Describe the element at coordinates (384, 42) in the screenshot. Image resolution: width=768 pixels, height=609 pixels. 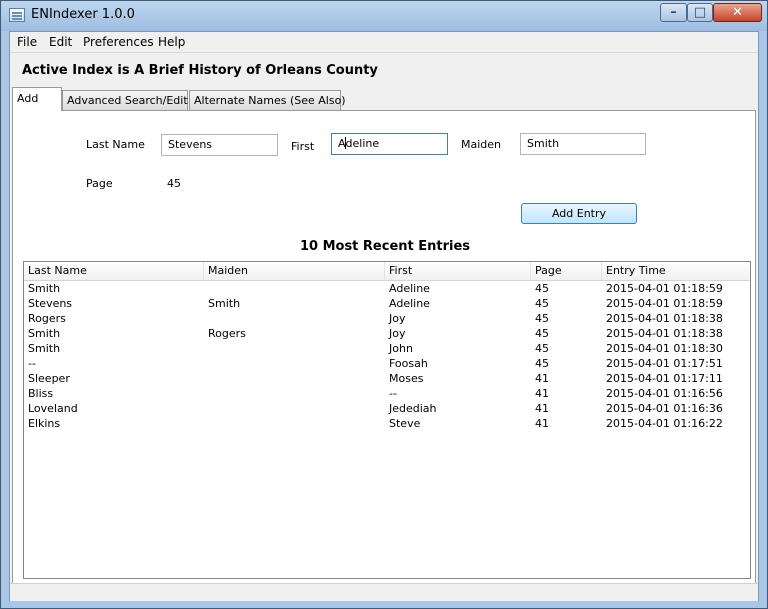
I see `menu-bar: File Edit Preferences Help` at that location.